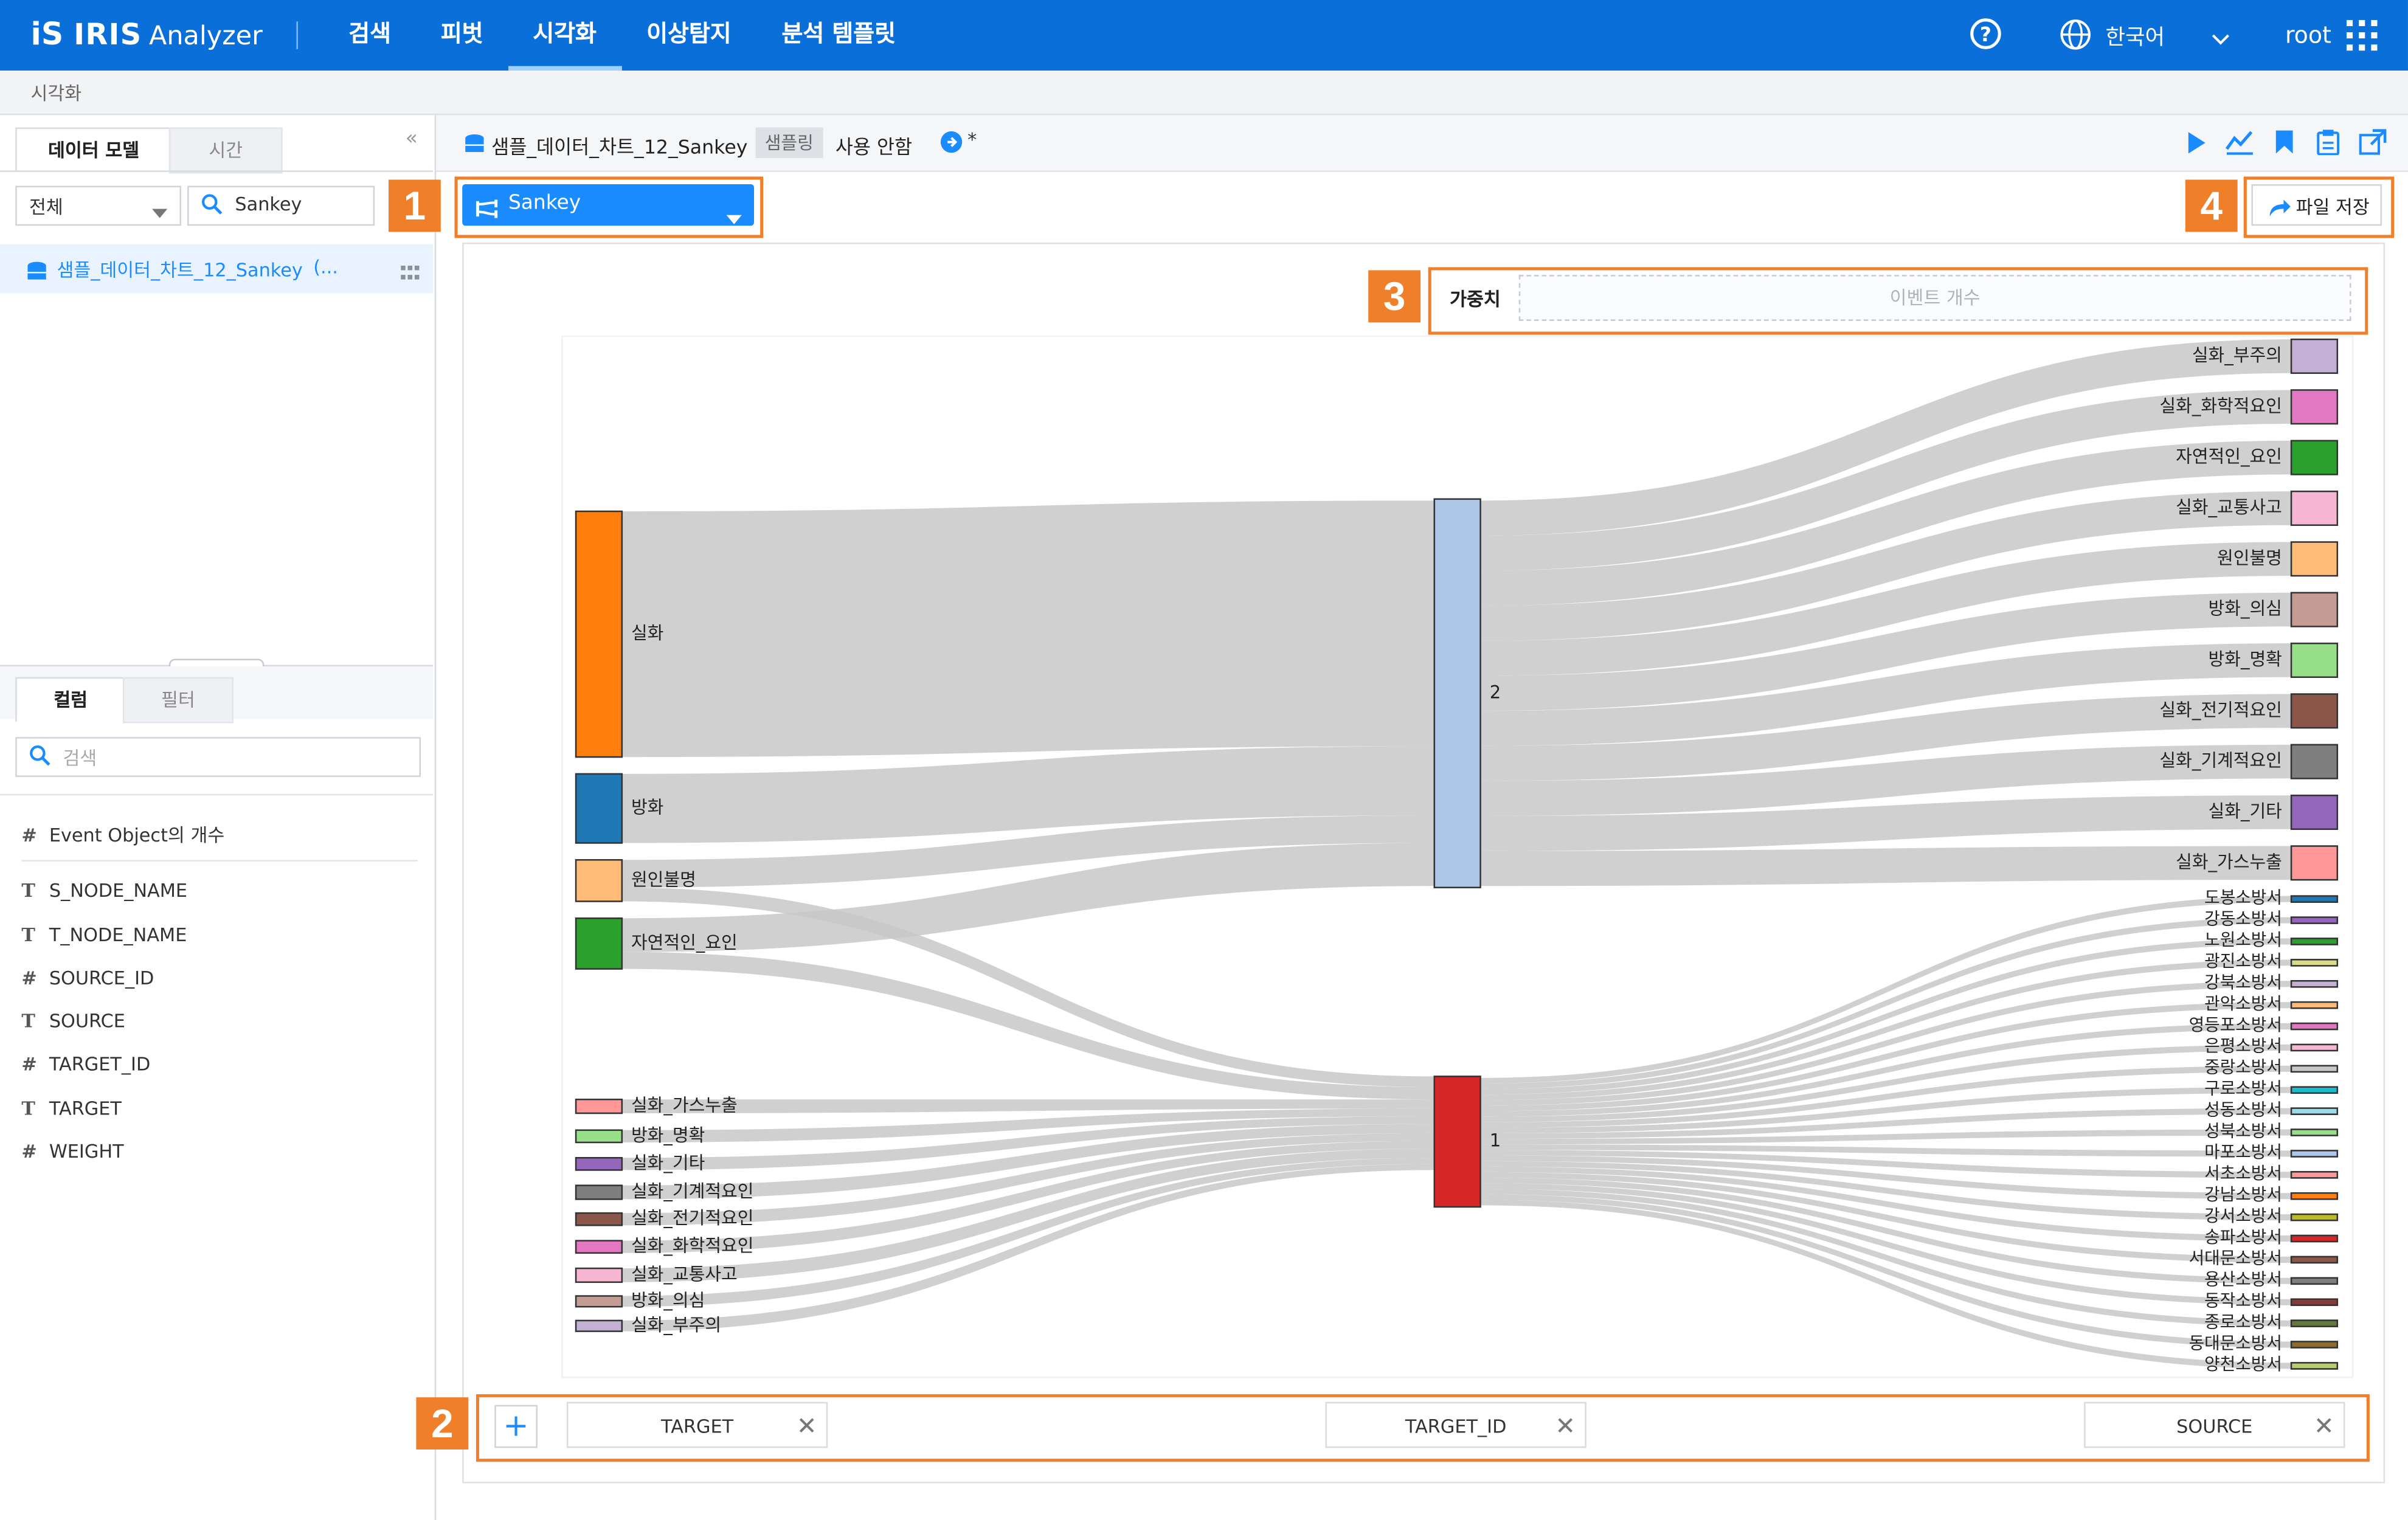 Image resolution: width=2408 pixels, height=1520 pixels. Describe the element at coordinates (2243, 1237) in the screenshot. I see `sankey-target-label: 송파소방서` at that location.